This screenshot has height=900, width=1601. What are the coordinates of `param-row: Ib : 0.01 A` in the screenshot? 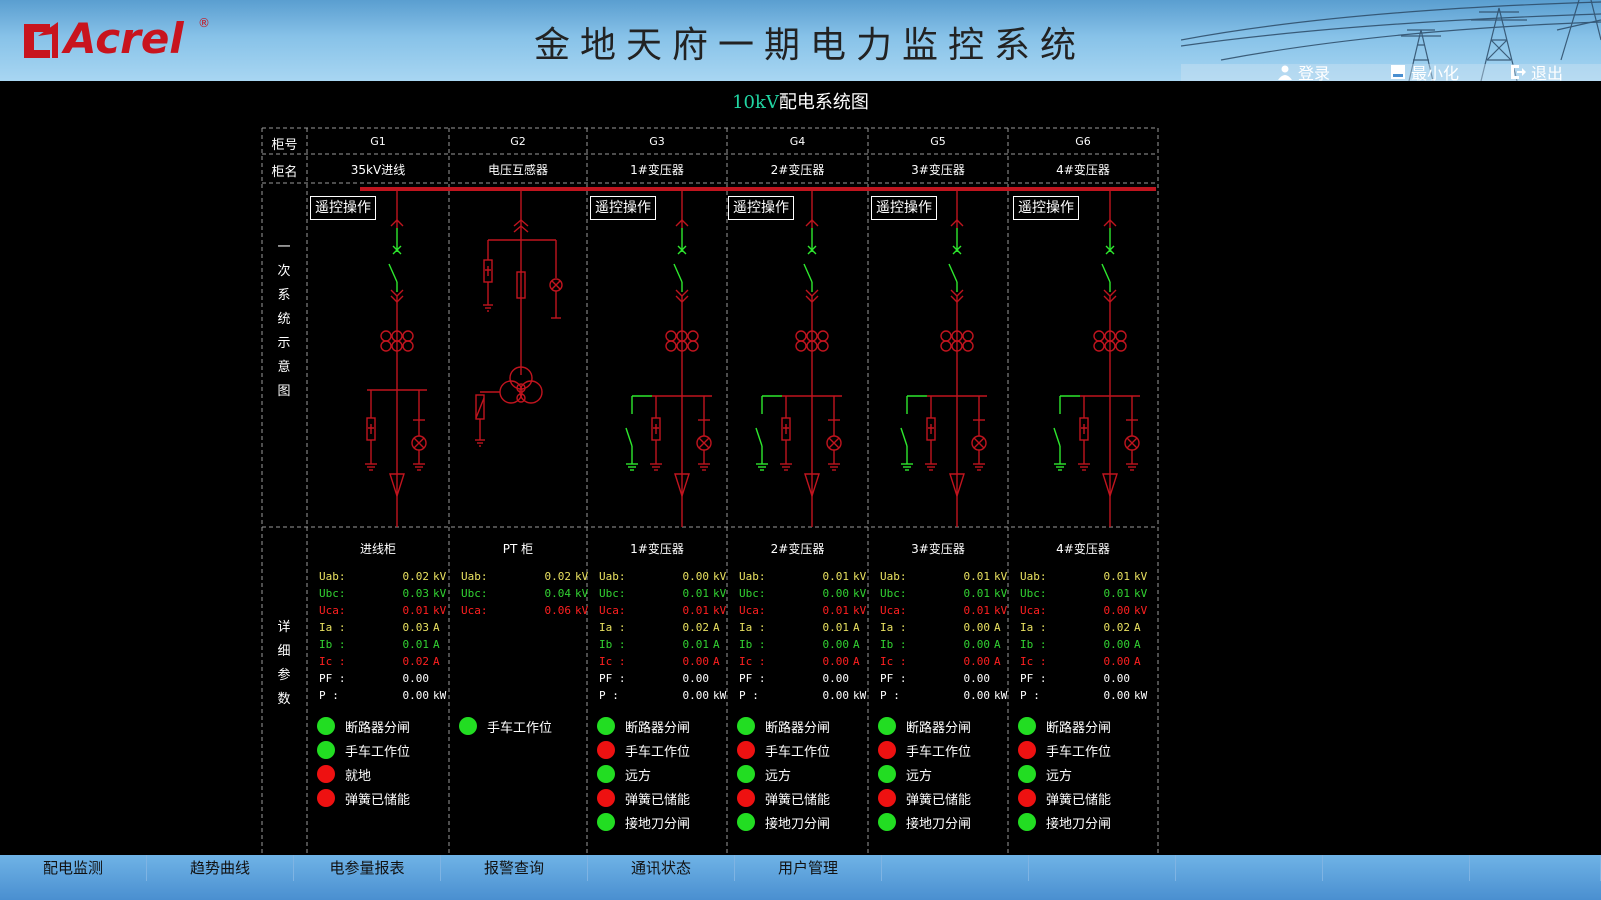 It's located at (380, 644).